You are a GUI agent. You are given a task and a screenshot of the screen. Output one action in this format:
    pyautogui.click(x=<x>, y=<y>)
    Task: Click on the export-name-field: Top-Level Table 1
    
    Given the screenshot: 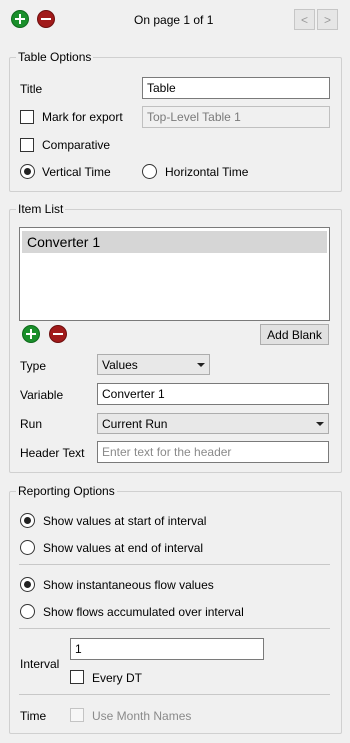 What is the action you would take?
    pyautogui.click(x=236, y=117)
    